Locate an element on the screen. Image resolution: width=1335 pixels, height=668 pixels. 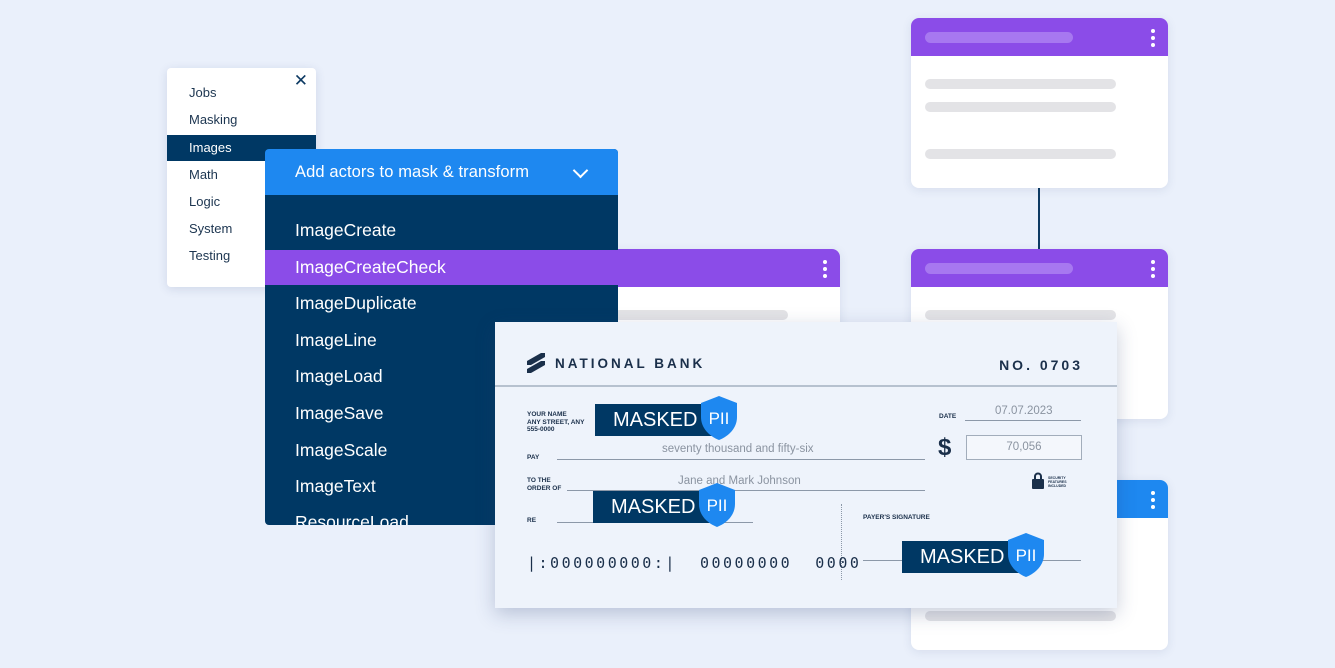
workflow-node-top-right is located at coordinates (1039, 103).